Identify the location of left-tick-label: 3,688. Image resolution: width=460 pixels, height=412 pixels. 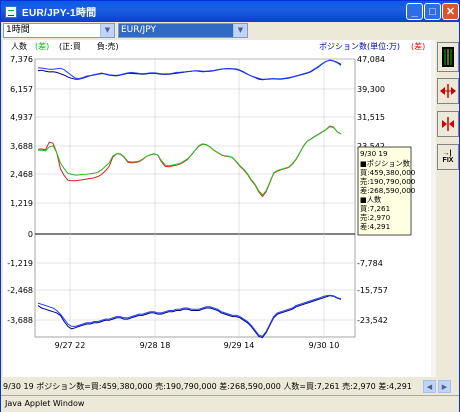
(21, 146).